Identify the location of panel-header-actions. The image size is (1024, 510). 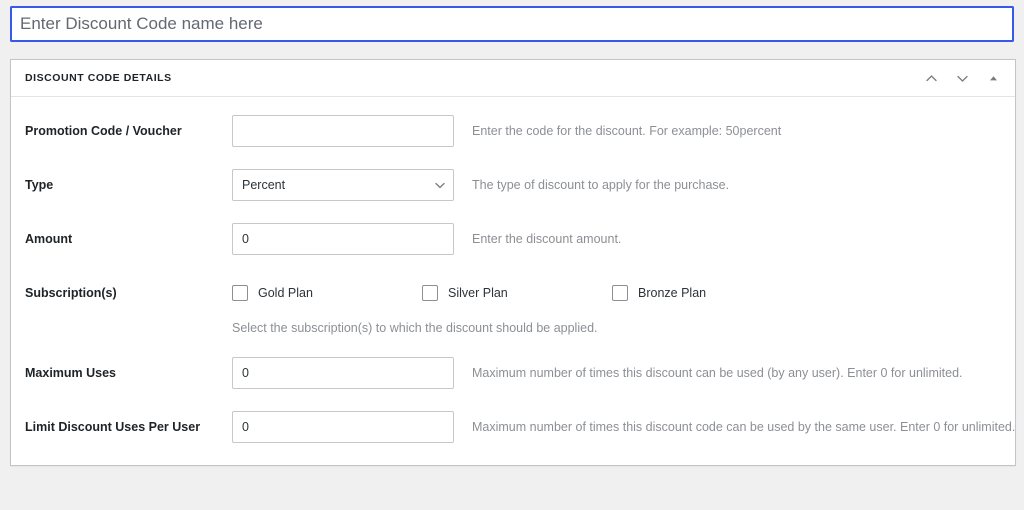
(962, 78).